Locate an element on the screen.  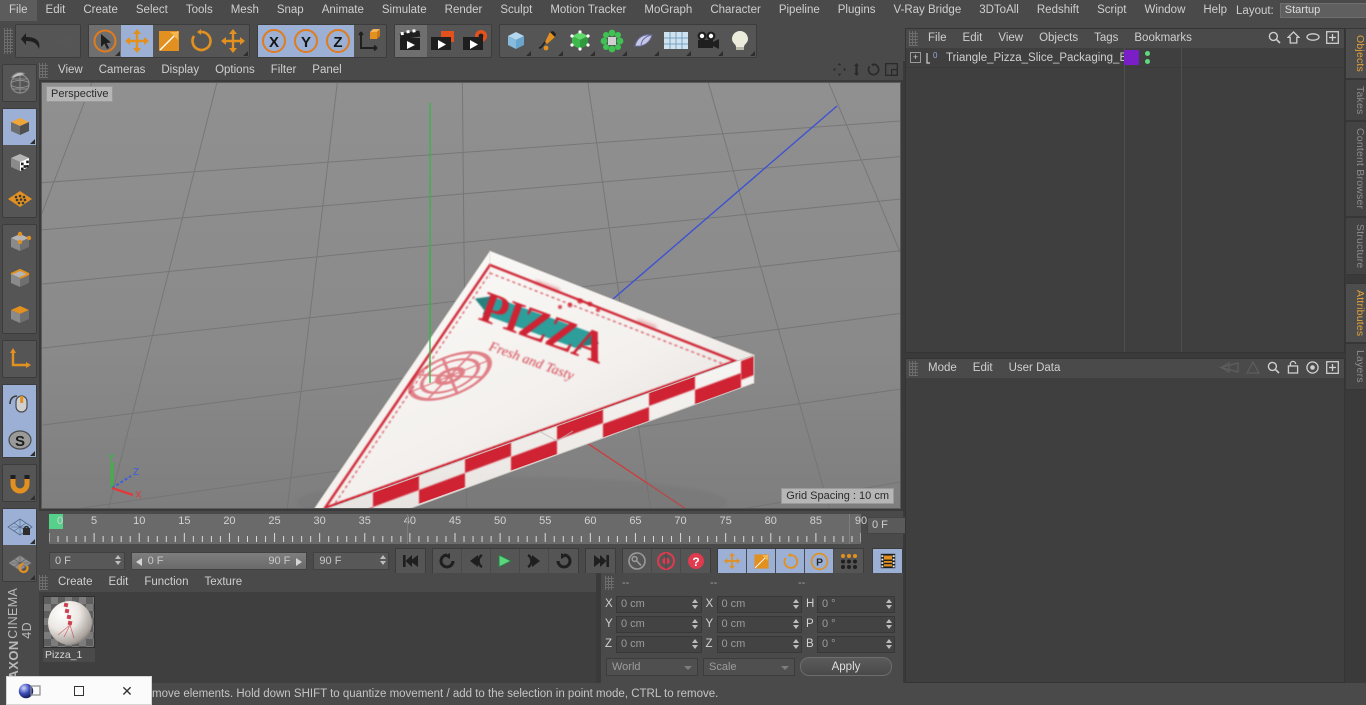
end-frame-input: 90 F is located at coordinates (351, 561).